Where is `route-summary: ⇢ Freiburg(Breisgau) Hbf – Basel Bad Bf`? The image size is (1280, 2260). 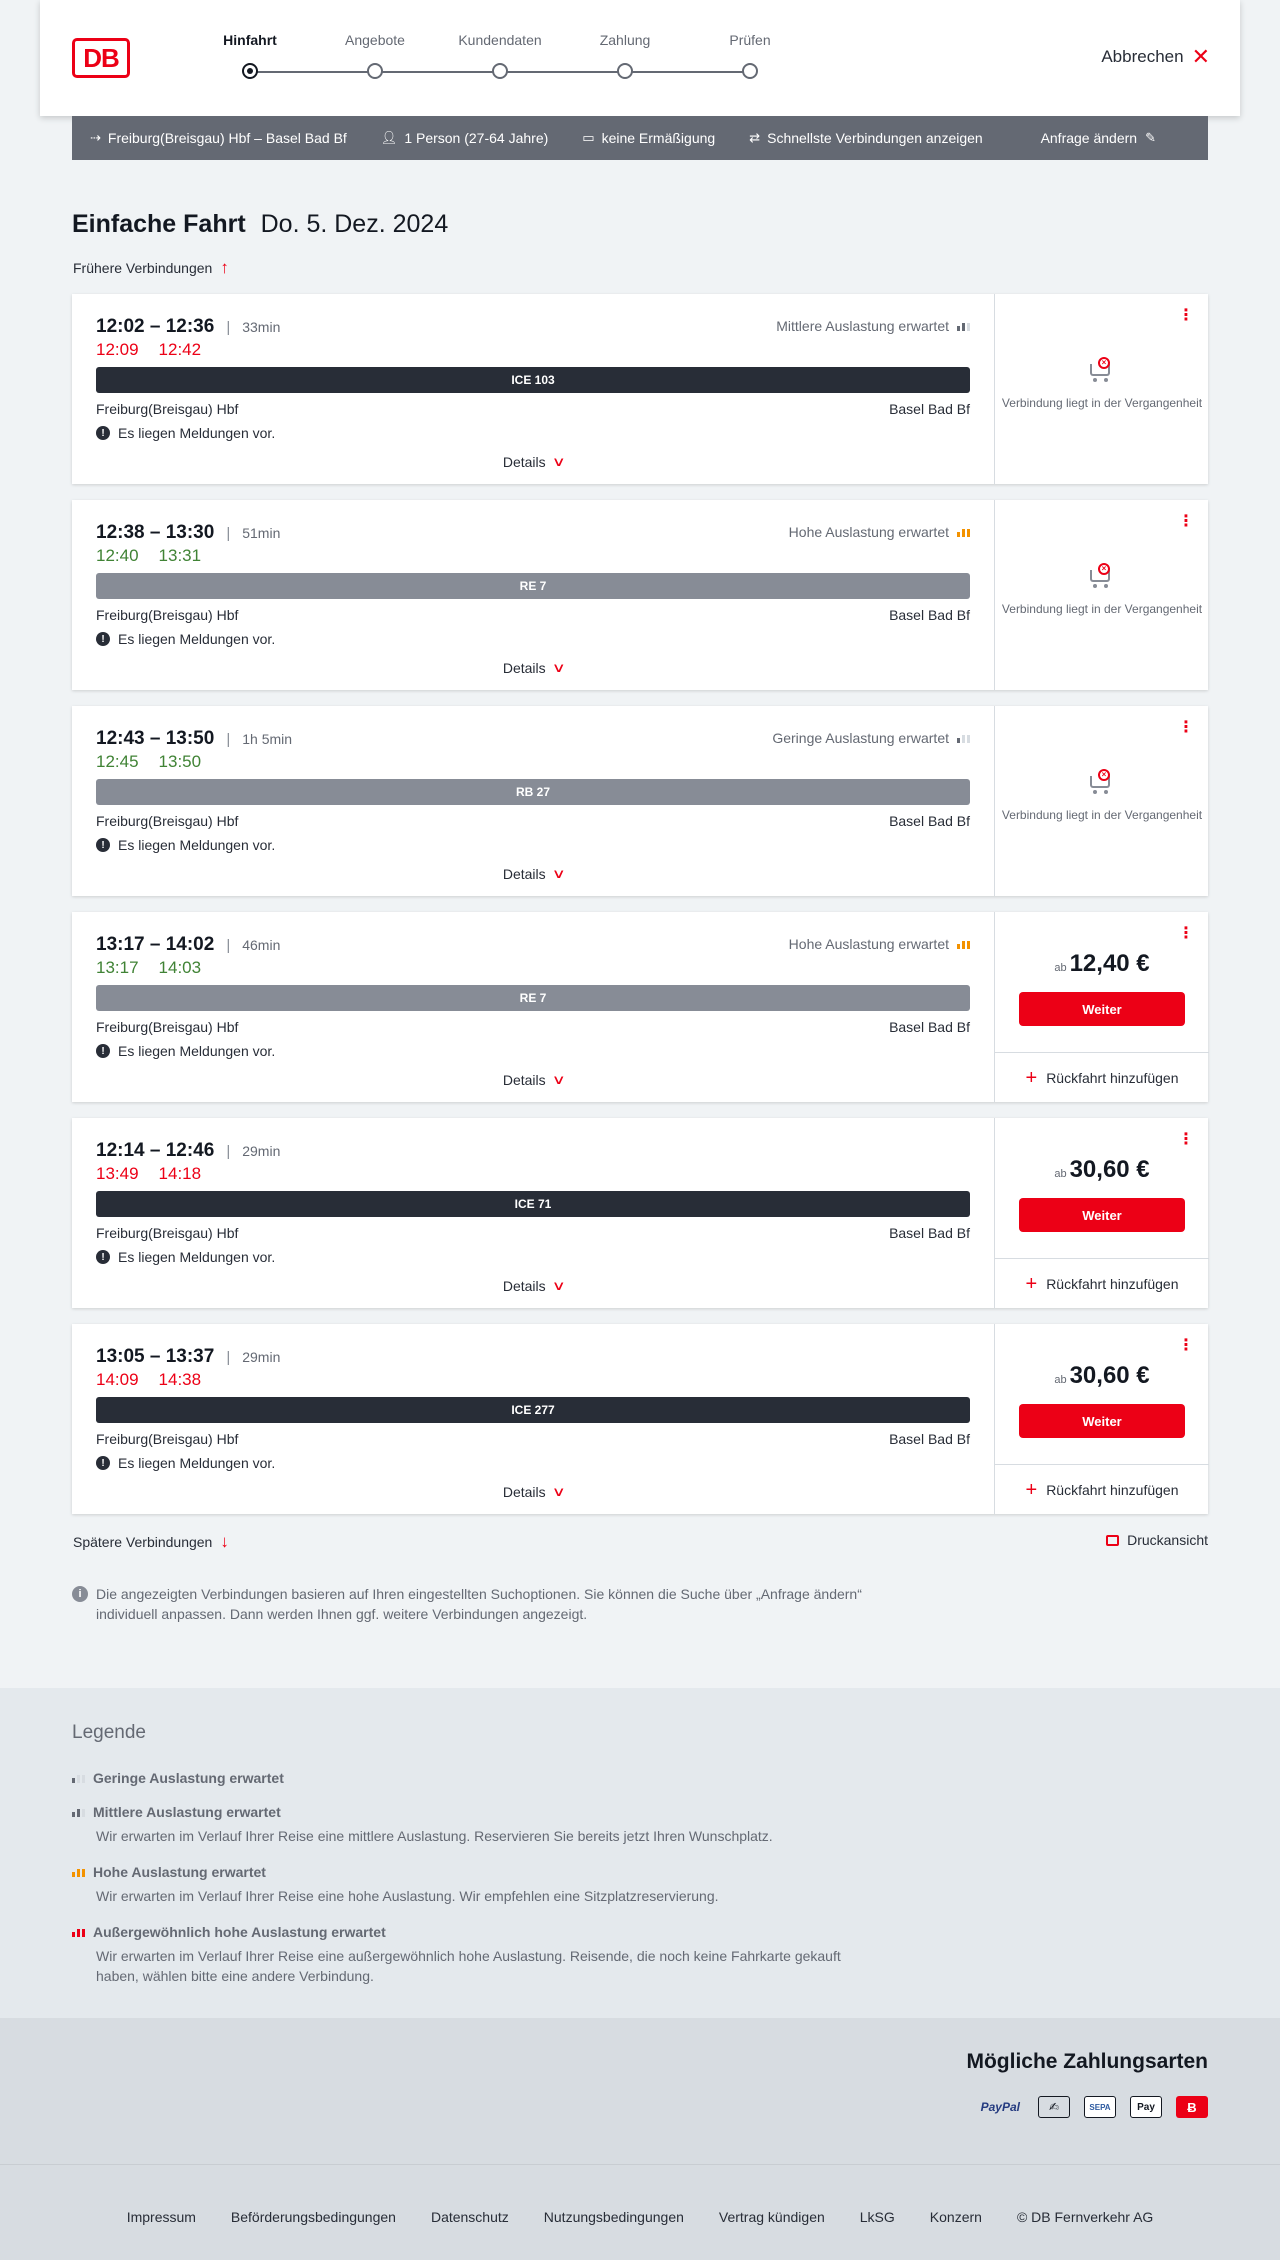
route-summary: ⇢ Freiburg(Breisgau) Hbf – Basel Bad Bf is located at coordinates (218, 138).